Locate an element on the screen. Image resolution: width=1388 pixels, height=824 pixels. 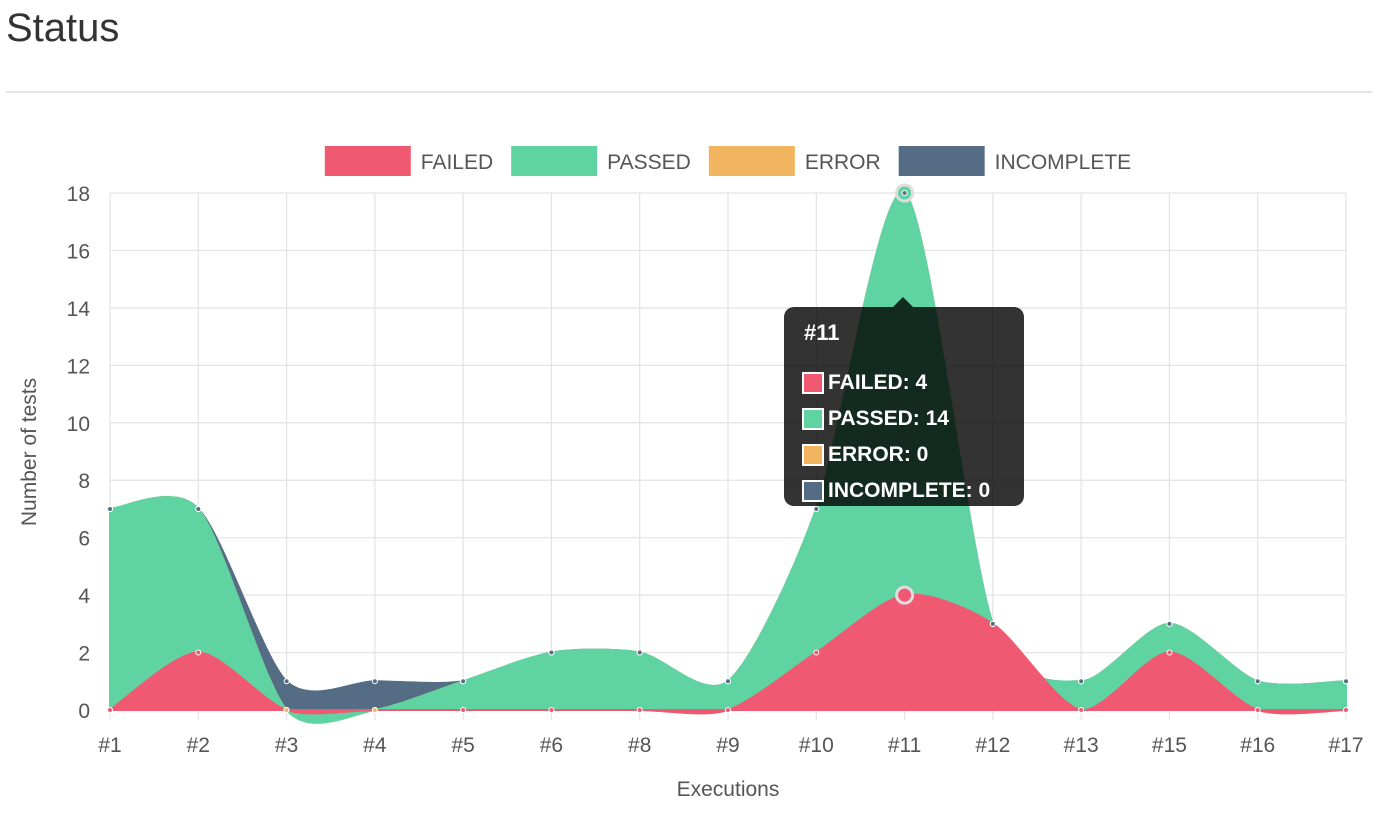
y-tick-label: 16 is located at coordinates (78, 251).